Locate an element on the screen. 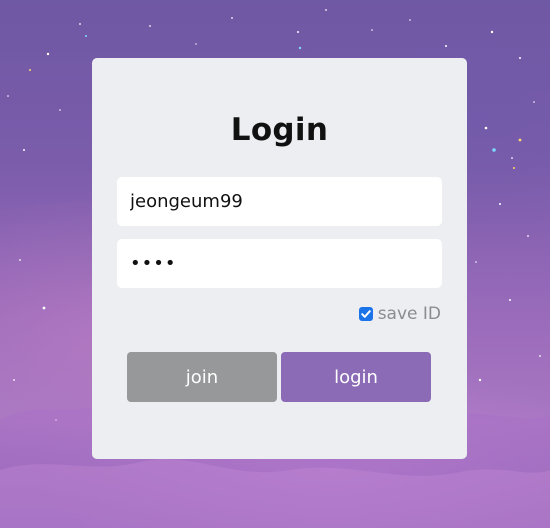 This screenshot has height=528, width=550. checkmark-icon is located at coordinates (365, 314).